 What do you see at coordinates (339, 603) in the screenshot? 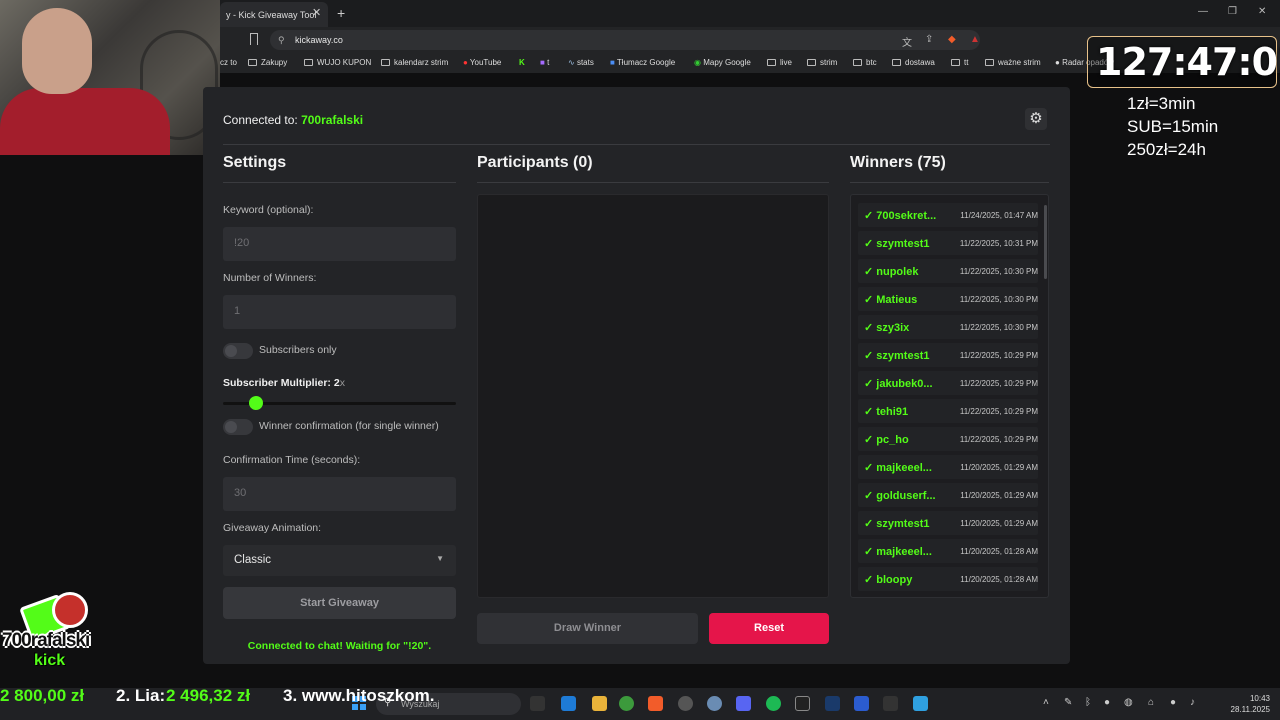
I see `start-giveaway-button: Start Giveaway` at bounding box center [339, 603].